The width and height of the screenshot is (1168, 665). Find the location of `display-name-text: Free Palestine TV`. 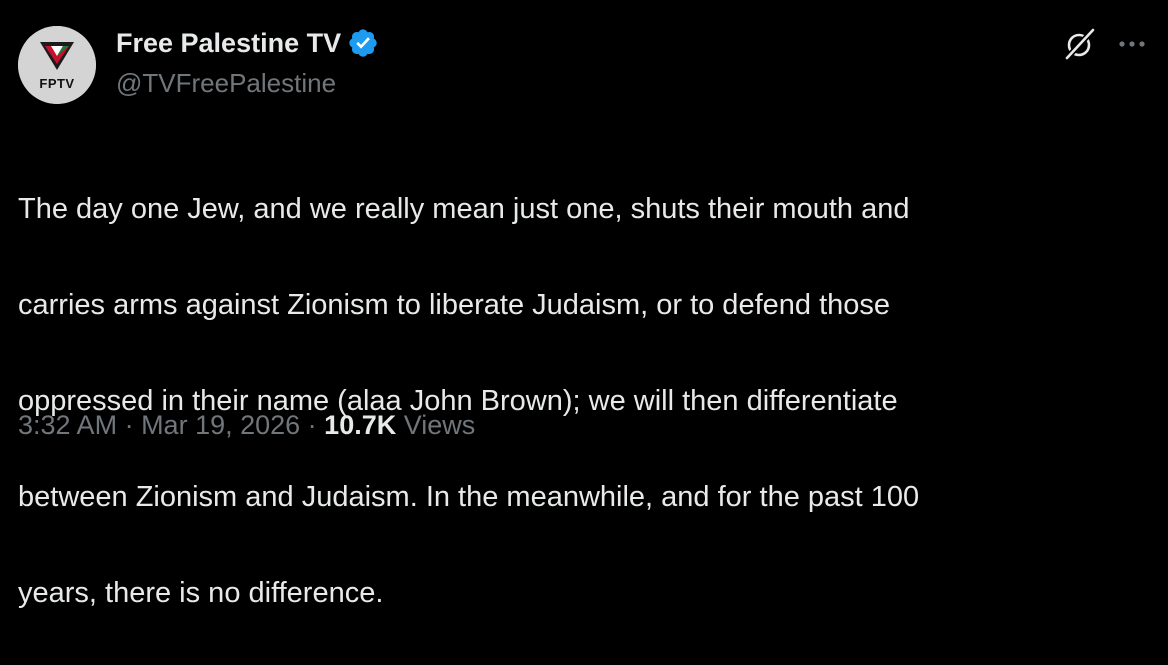

display-name-text: Free Palestine TV is located at coordinates (229, 43).